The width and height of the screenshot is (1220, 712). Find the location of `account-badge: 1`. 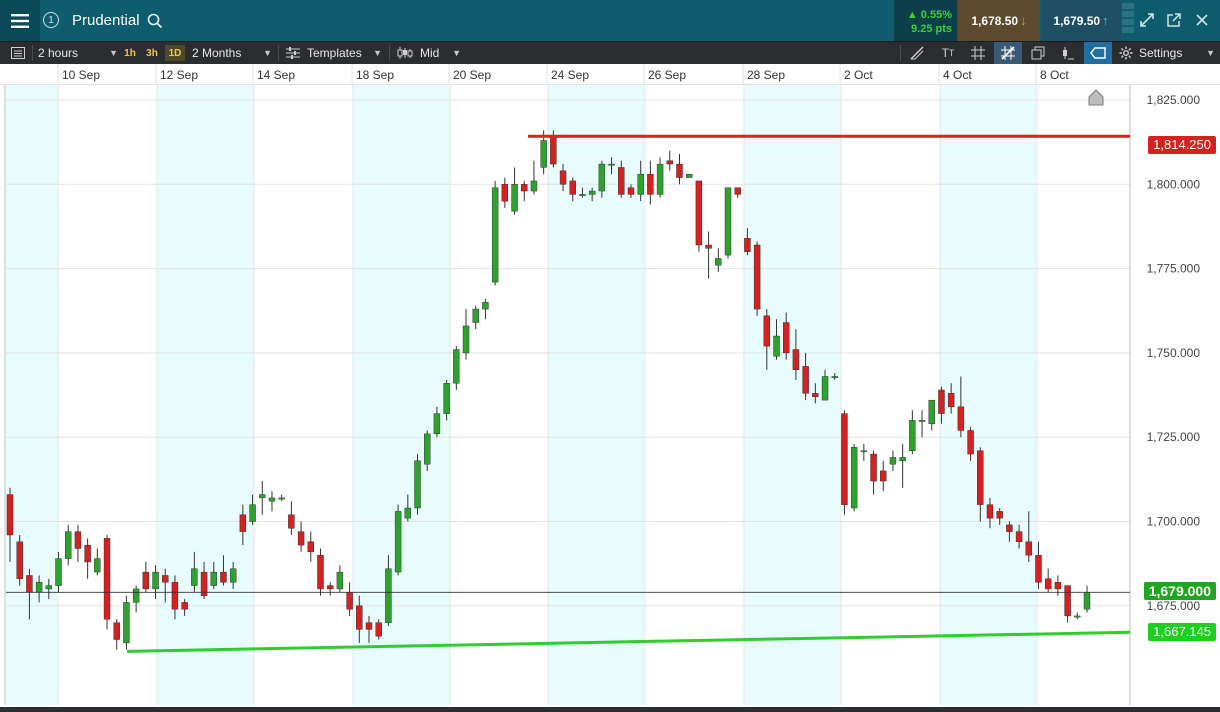

account-badge: 1 is located at coordinates (51, 20).